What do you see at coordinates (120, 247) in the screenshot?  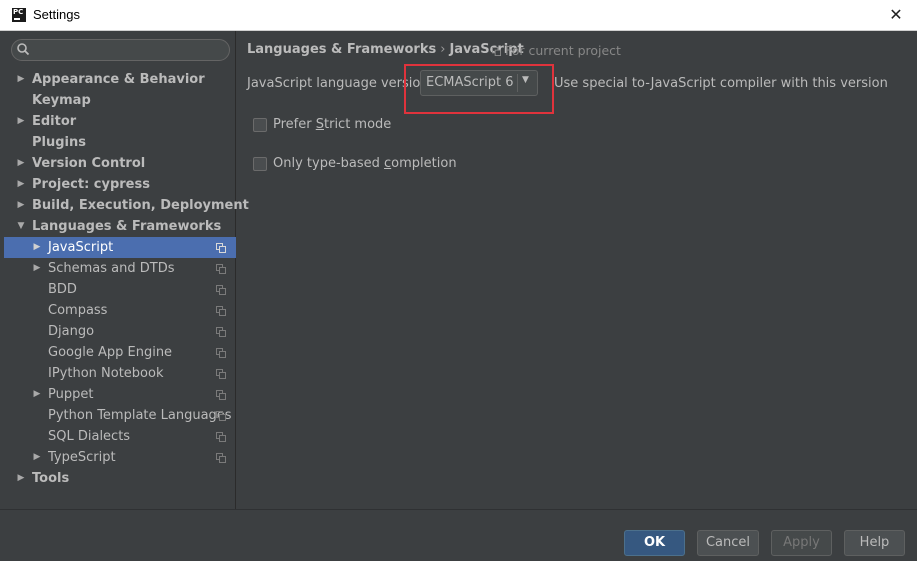 I see `sidebar-item-javascript: ▶ JavaScript` at bounding box center [120, 247].